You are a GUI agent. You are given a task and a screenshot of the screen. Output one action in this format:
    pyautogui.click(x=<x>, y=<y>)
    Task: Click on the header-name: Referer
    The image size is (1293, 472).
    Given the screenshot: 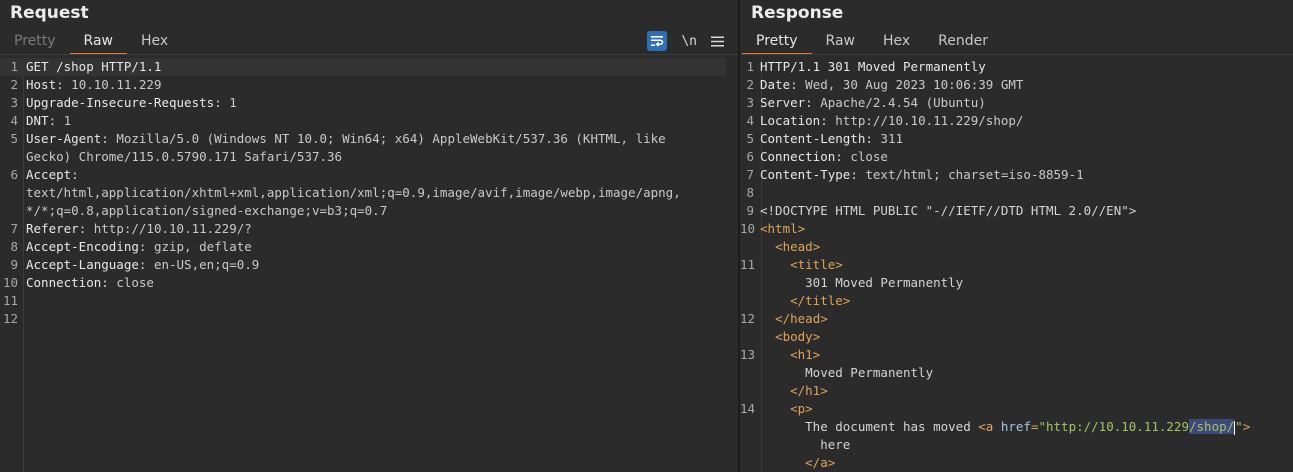 What is the action you would take?
    pyautogui.click(x=52, y=228)
    